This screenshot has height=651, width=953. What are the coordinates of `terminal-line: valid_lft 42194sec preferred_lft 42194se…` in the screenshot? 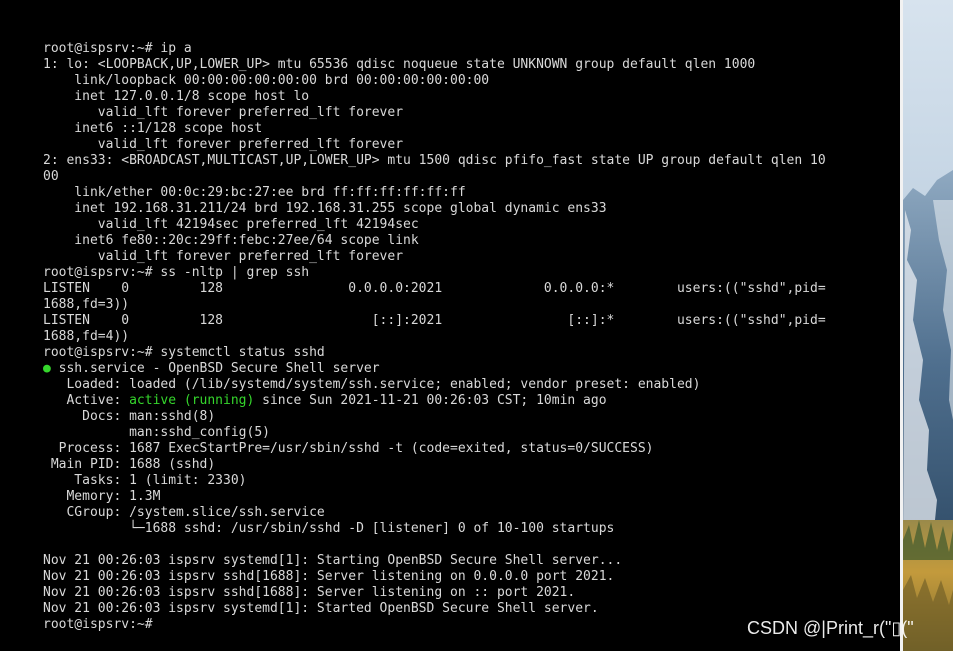 It's located at (231, 224).